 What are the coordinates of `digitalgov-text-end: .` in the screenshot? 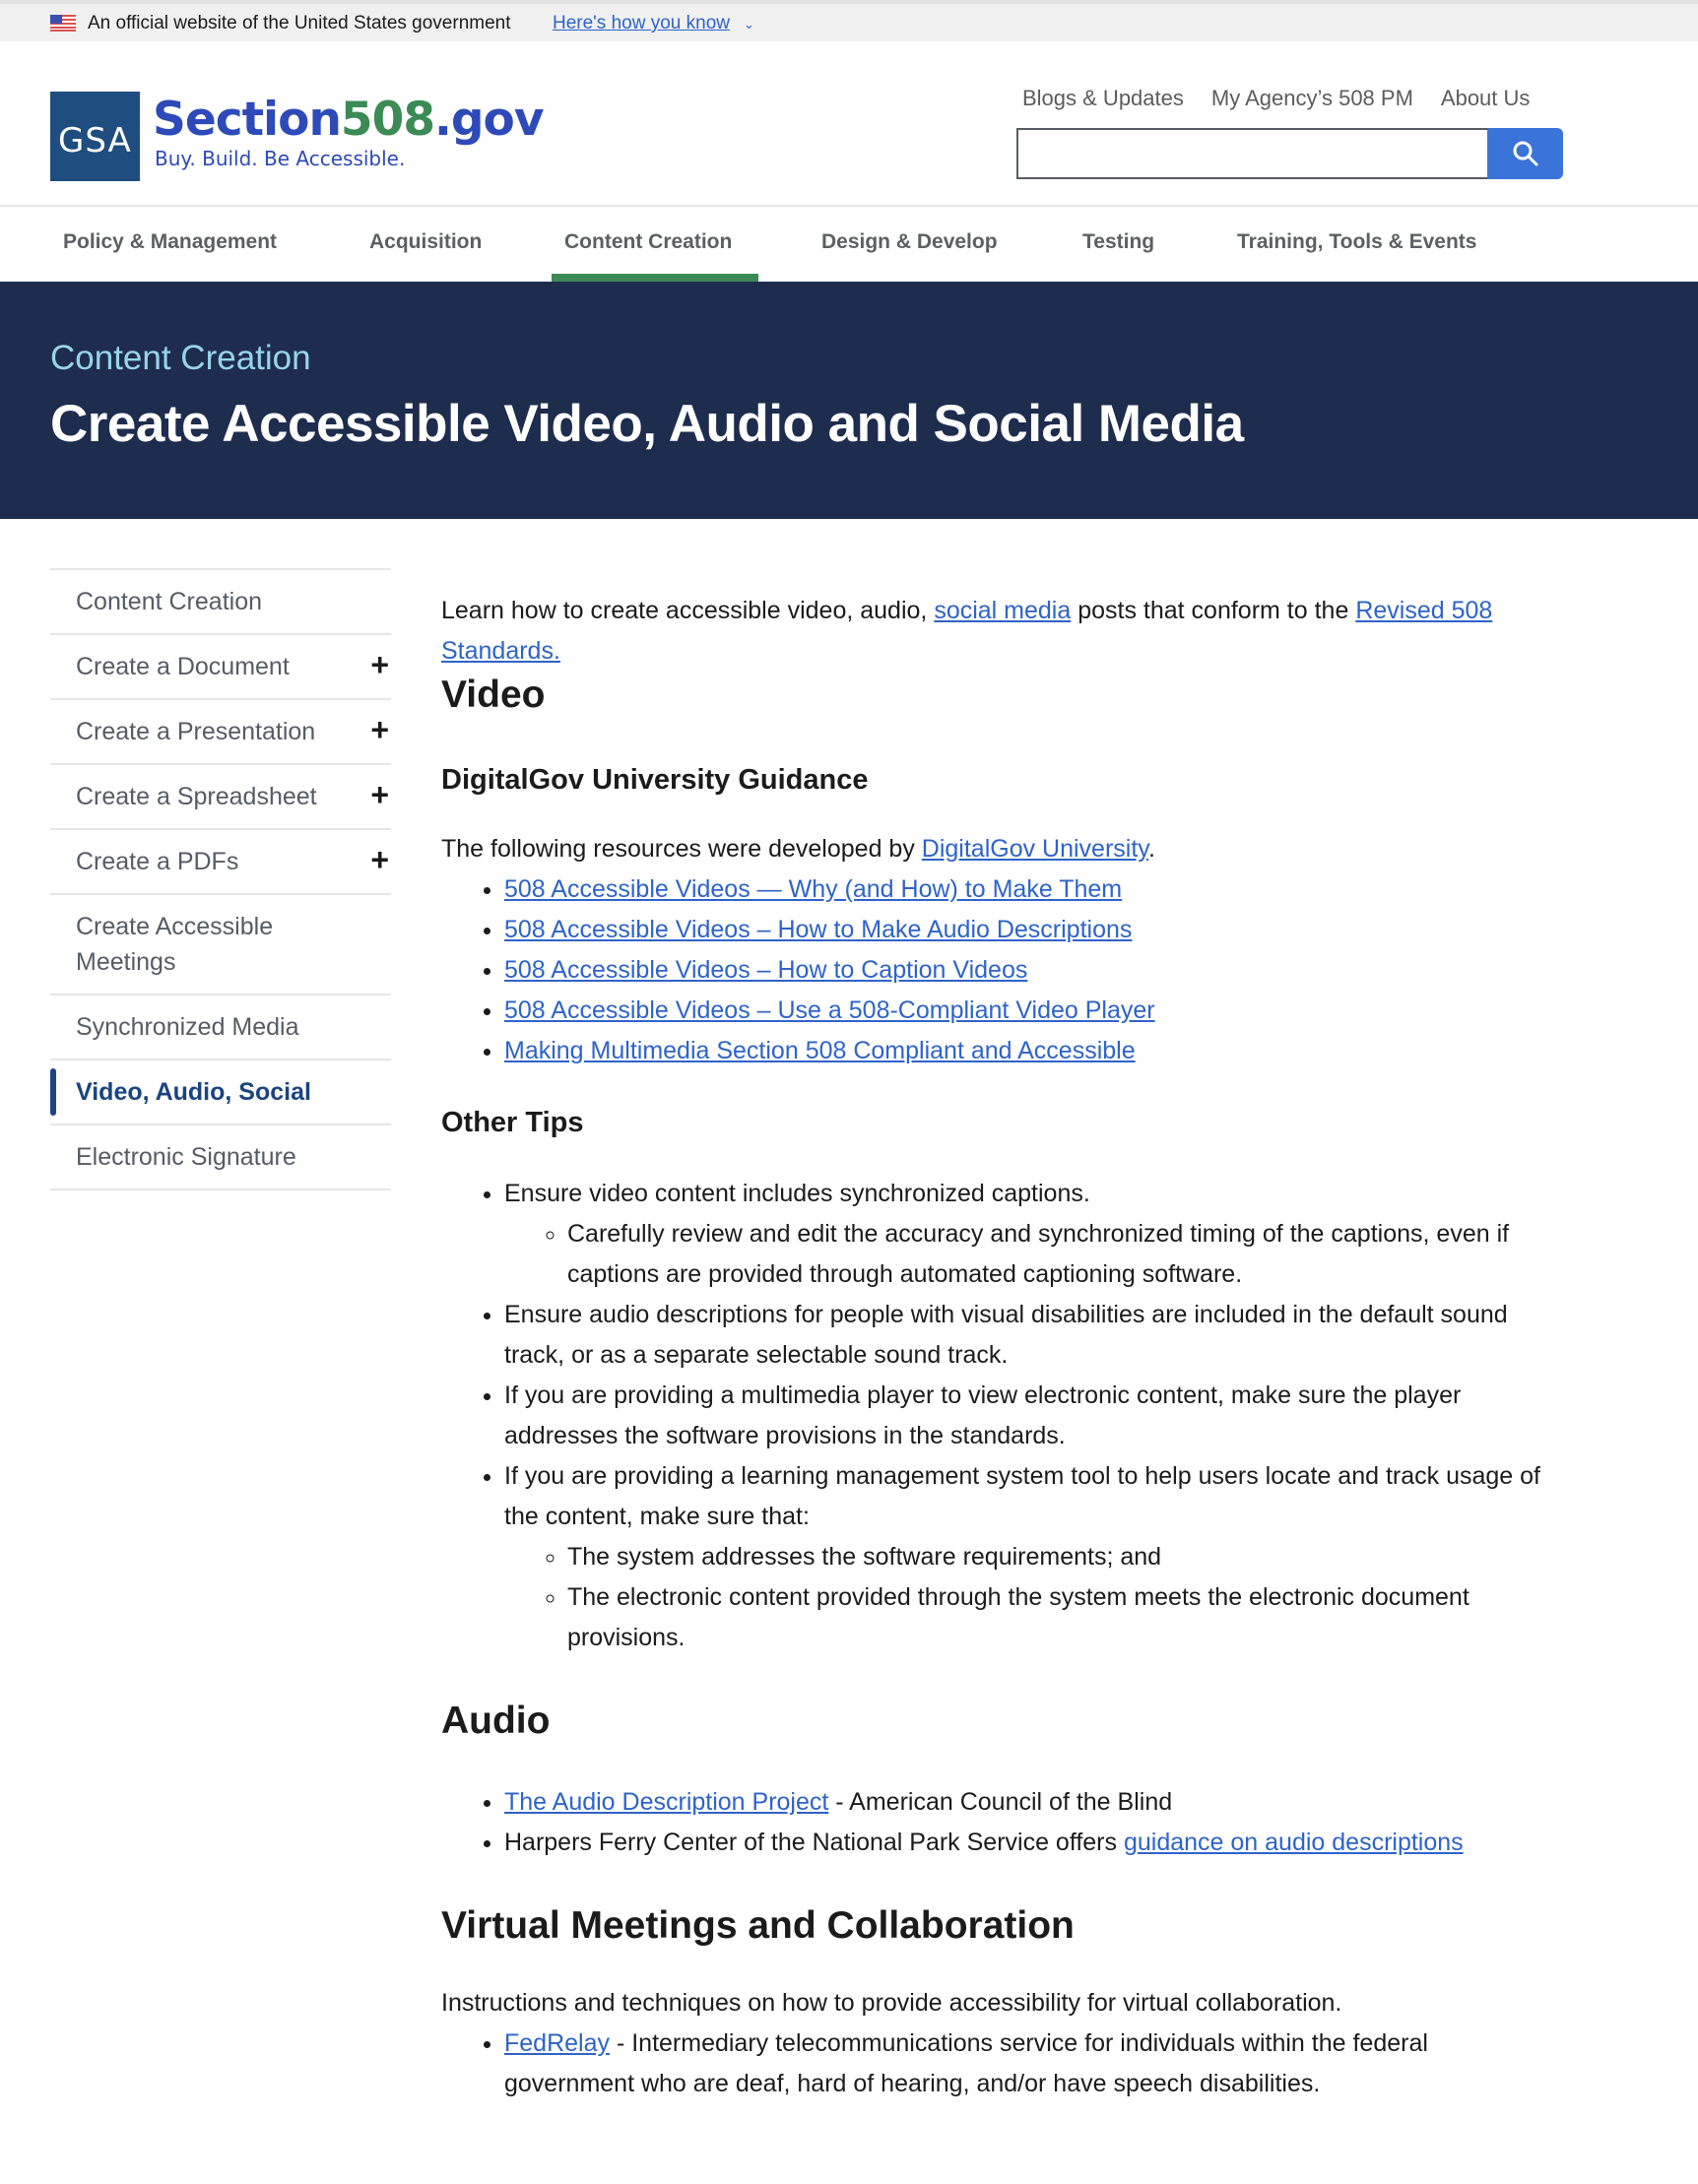 It's located at (1151, 849).